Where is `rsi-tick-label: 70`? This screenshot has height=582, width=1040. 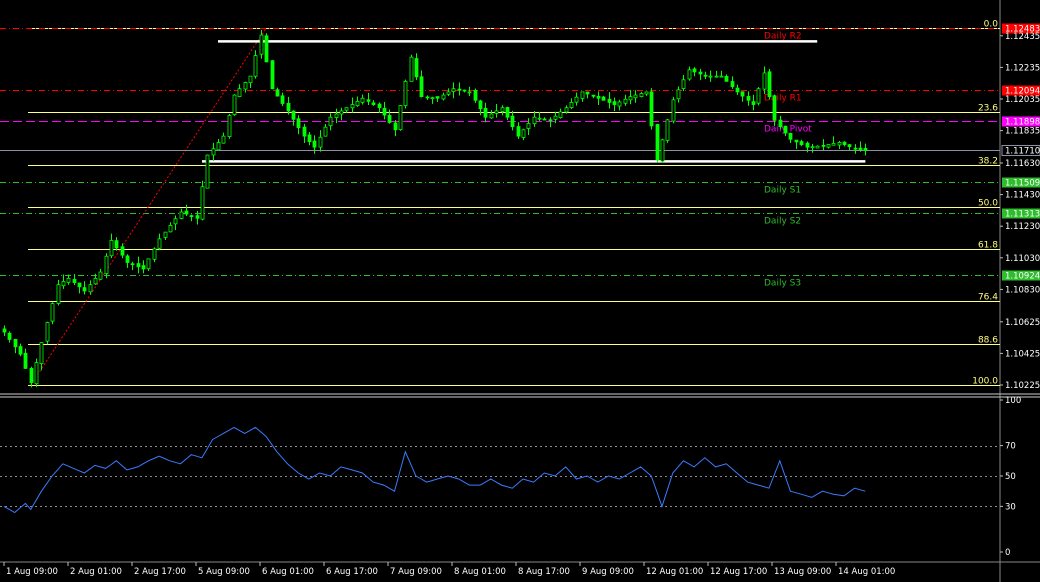 rsi-tick-label: 70 is located at coordinates (1010, 447).